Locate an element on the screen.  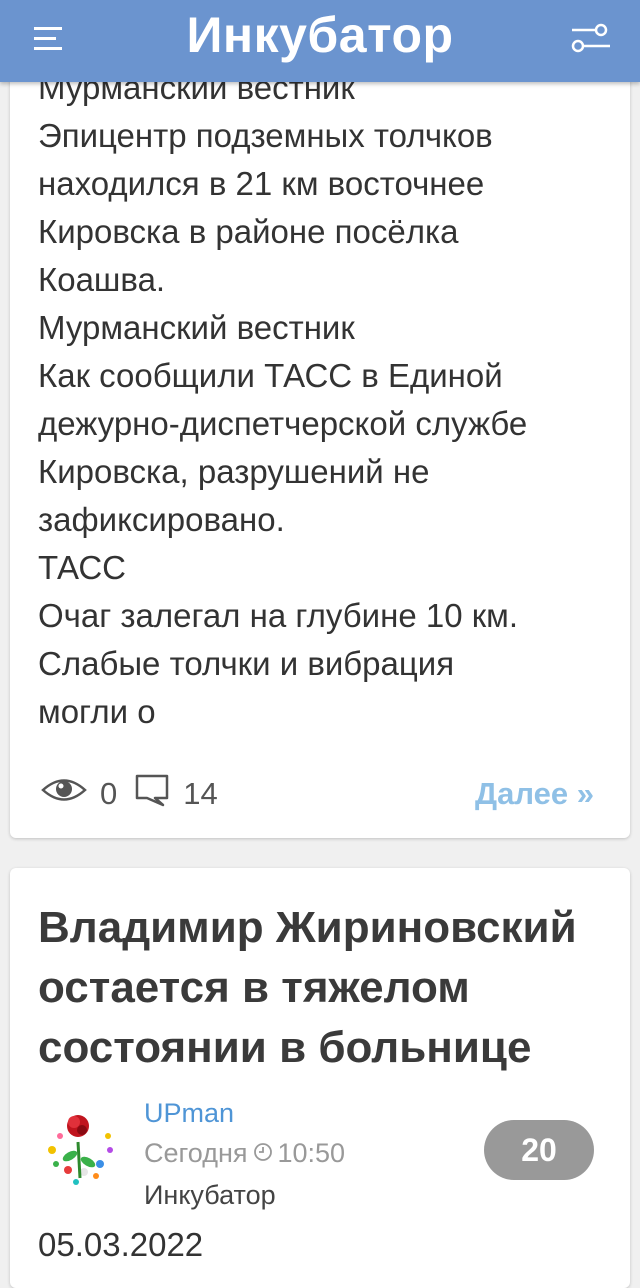
text-line: Слабые толчки и вибрация is located at coordinates (246, 663).